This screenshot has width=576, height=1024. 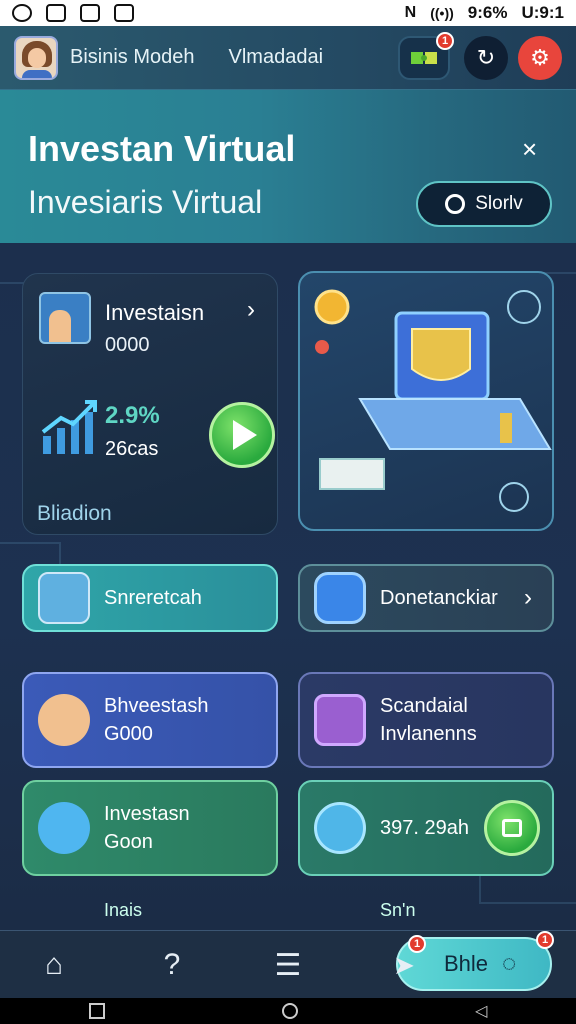 I want to click on status-time: U:9:1, so click(x=542, y=12).